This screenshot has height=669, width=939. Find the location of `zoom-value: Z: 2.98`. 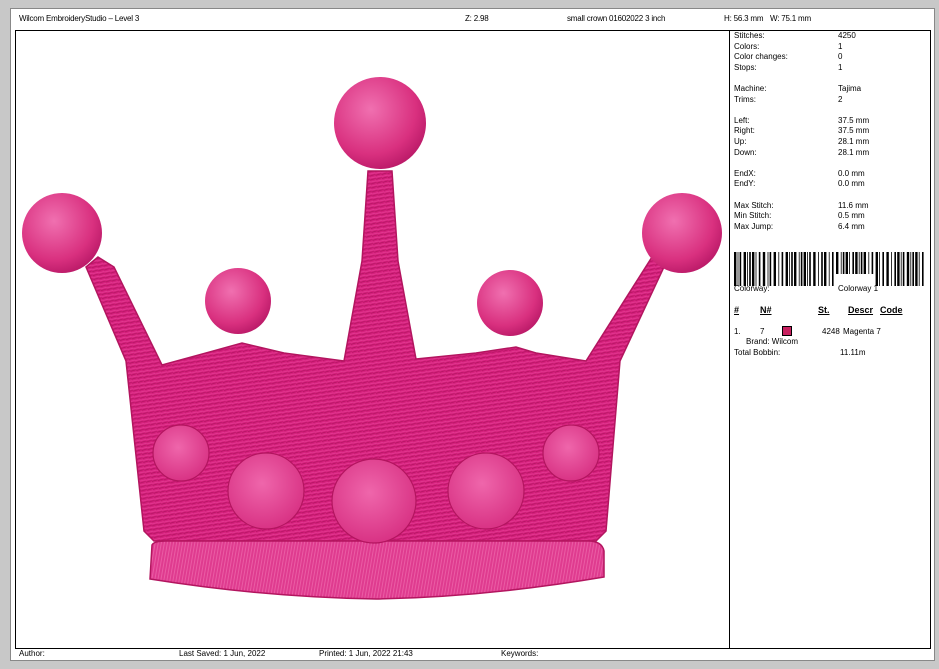

zoom-value: Z: 2.98 is located at coordinates (477, 18).